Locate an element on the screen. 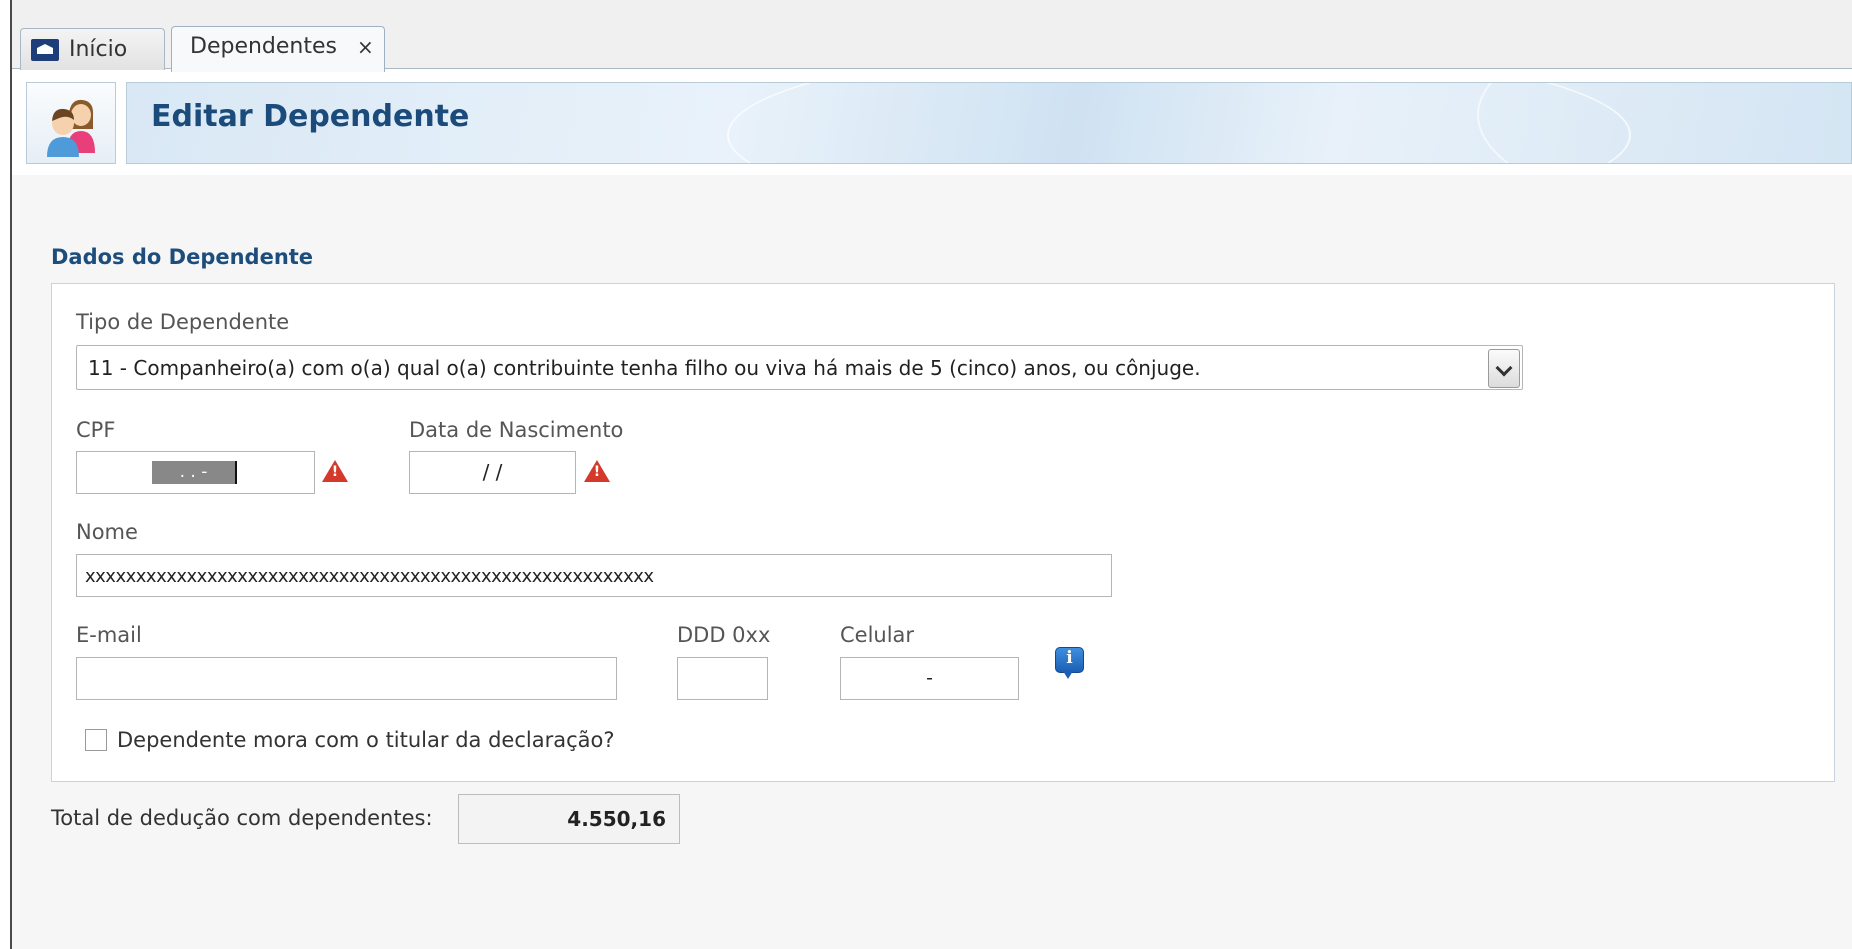 The width and height of the screenshot is (1852, 949). data-nascimento-input: / / is located at coordinates (492, 472).